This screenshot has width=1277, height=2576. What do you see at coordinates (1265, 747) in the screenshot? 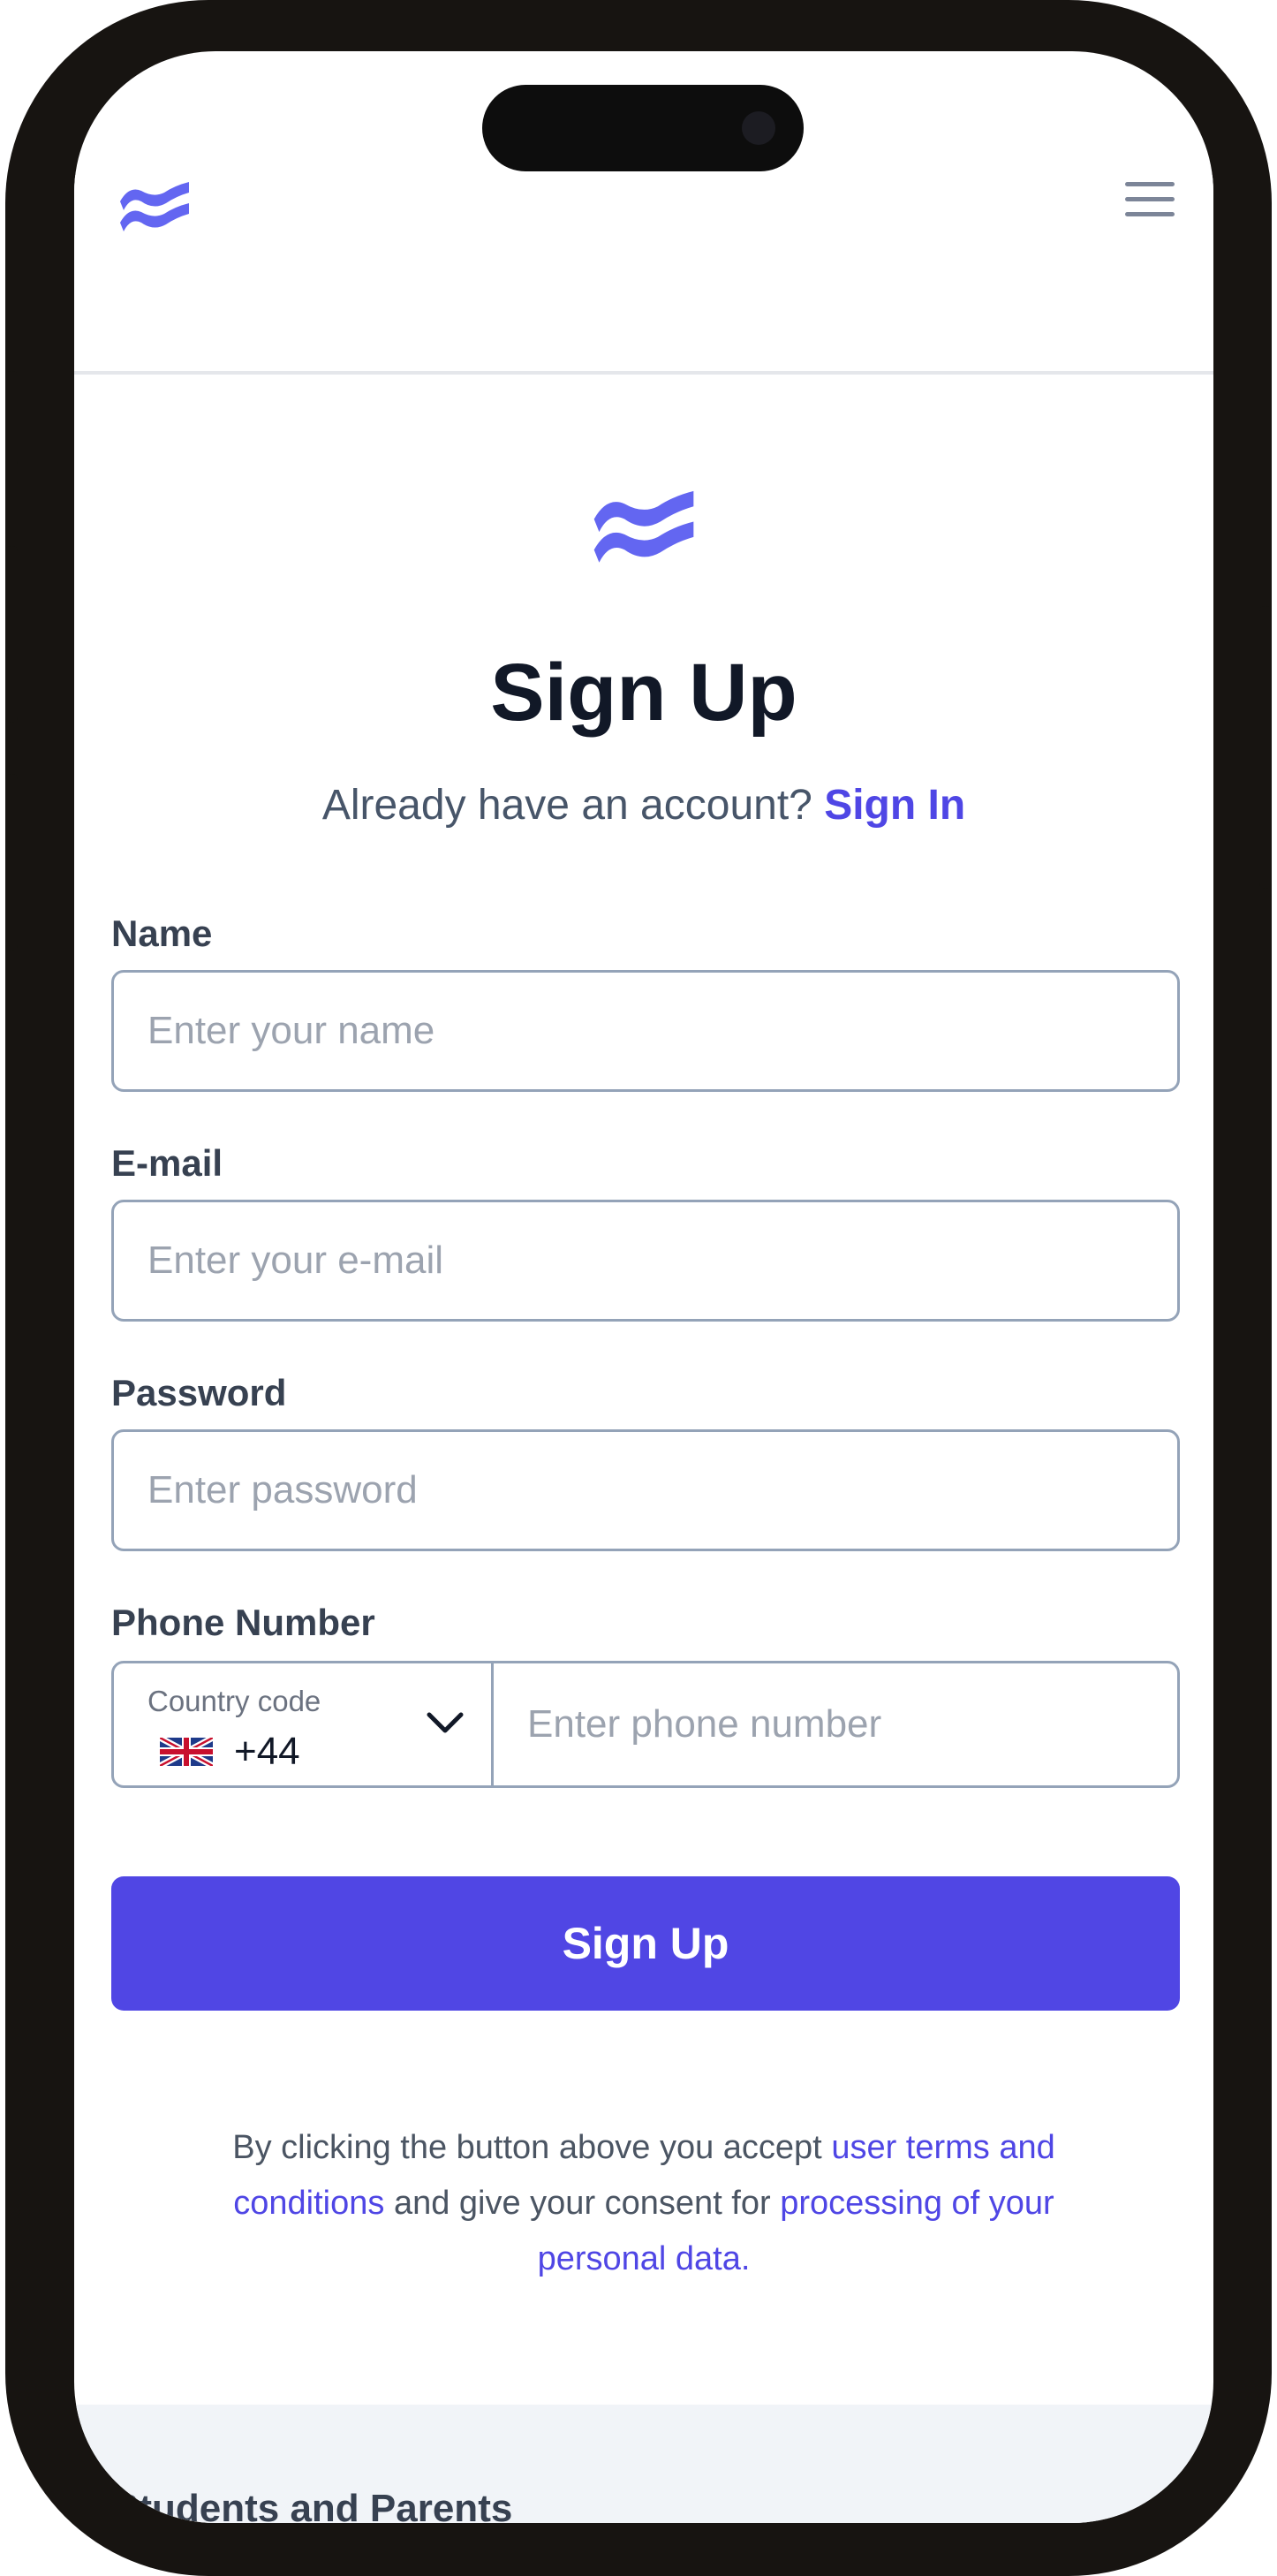
I see `power-button` at bounding box center [1265, 747].